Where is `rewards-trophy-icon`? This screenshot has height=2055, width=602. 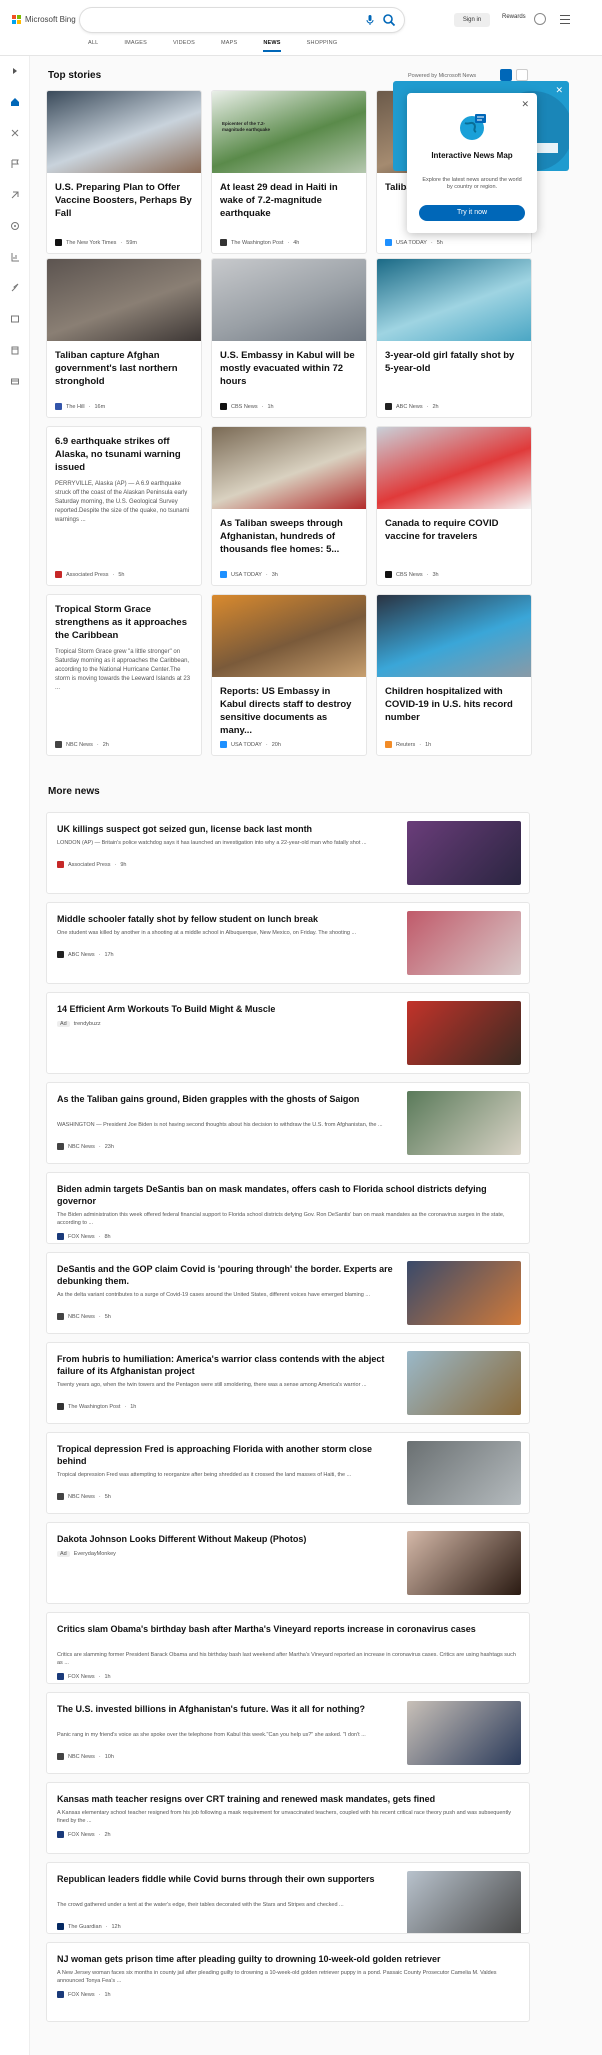 rewards-trophy-icon is located at coordinates (540, 19).